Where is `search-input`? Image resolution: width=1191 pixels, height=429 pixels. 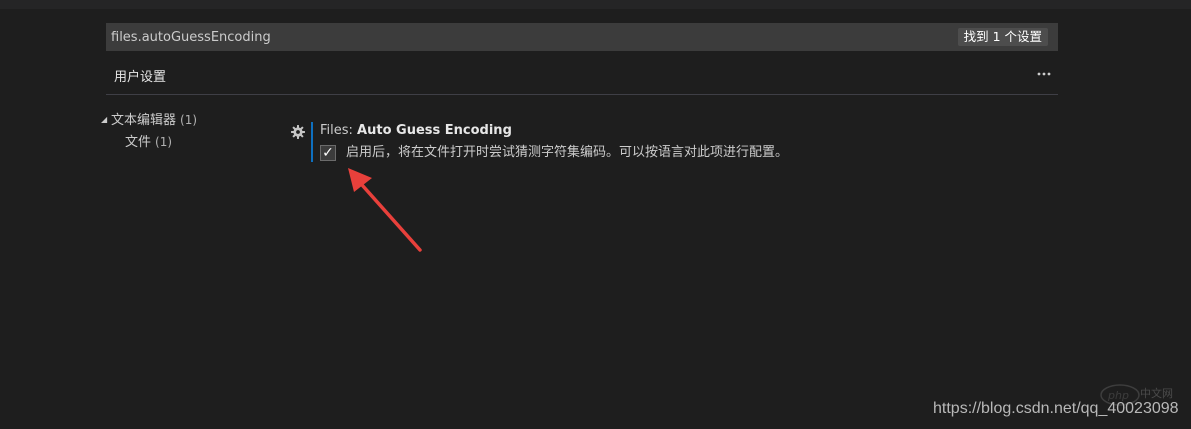 search-input is located at coordinates (516, 37).